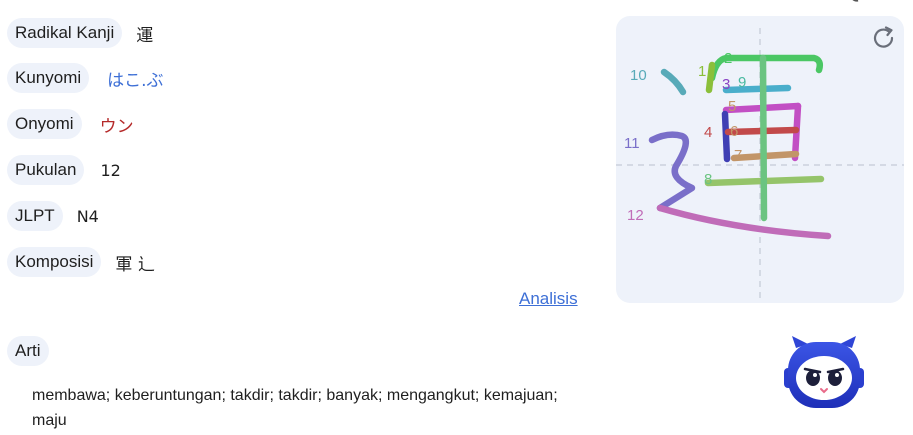 Image resolution: width=913 pixels, height=435 pixels. I want to click on row-pukulan: Pukulan 12, so click(64, 170).